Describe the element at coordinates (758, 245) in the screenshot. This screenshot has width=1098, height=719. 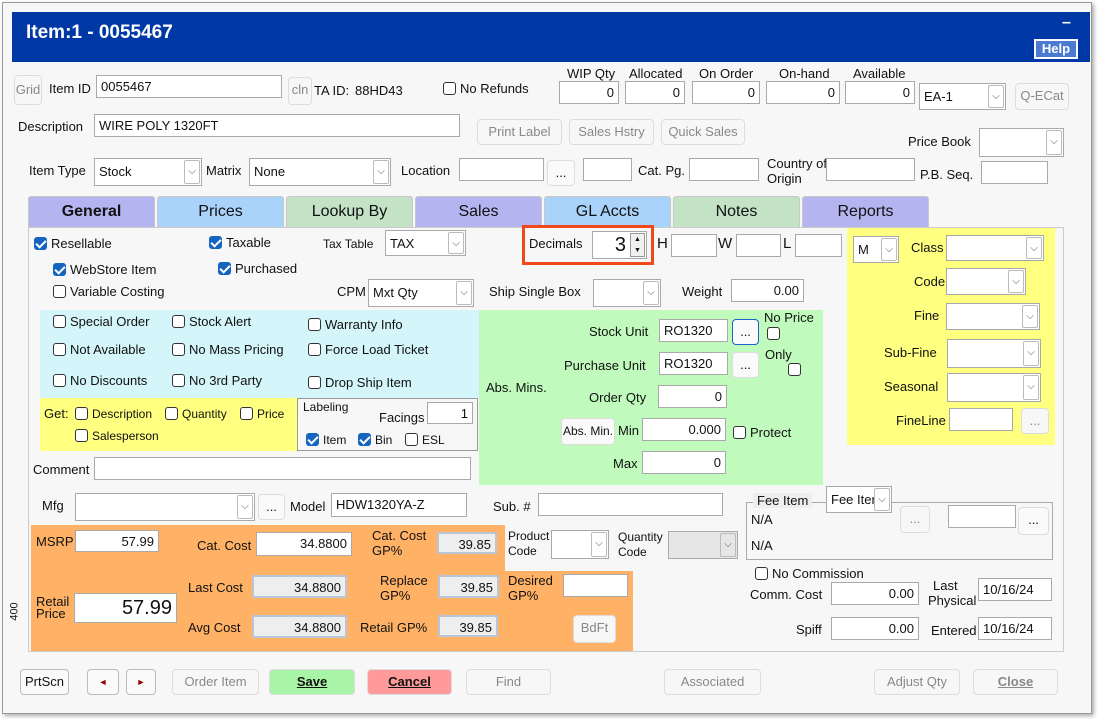
I see `width-input` at that location.